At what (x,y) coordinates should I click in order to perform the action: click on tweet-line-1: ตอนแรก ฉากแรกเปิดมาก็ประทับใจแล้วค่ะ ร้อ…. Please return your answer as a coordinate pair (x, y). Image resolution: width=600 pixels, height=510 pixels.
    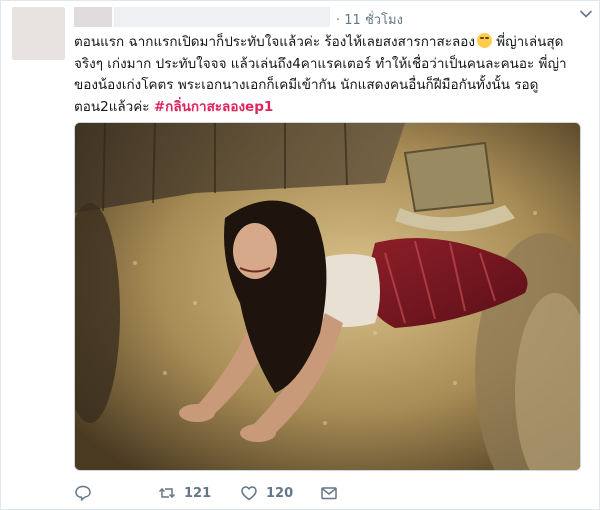
    Looking at the image, I should click on (319, 41).